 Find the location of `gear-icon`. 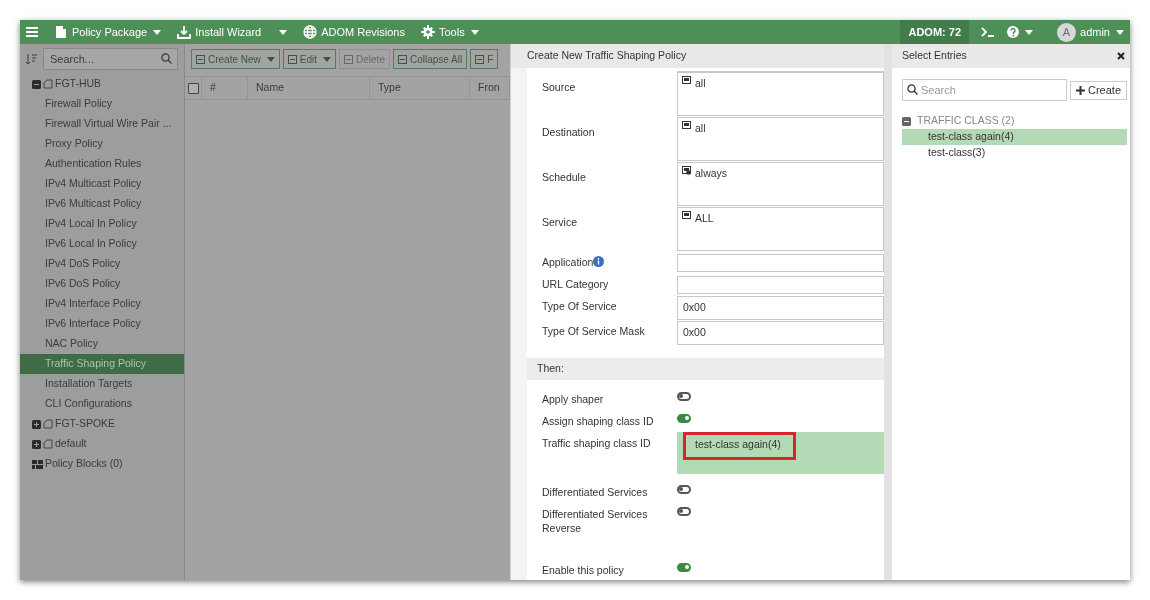

gear-icon is located at coordinates (428, 32).